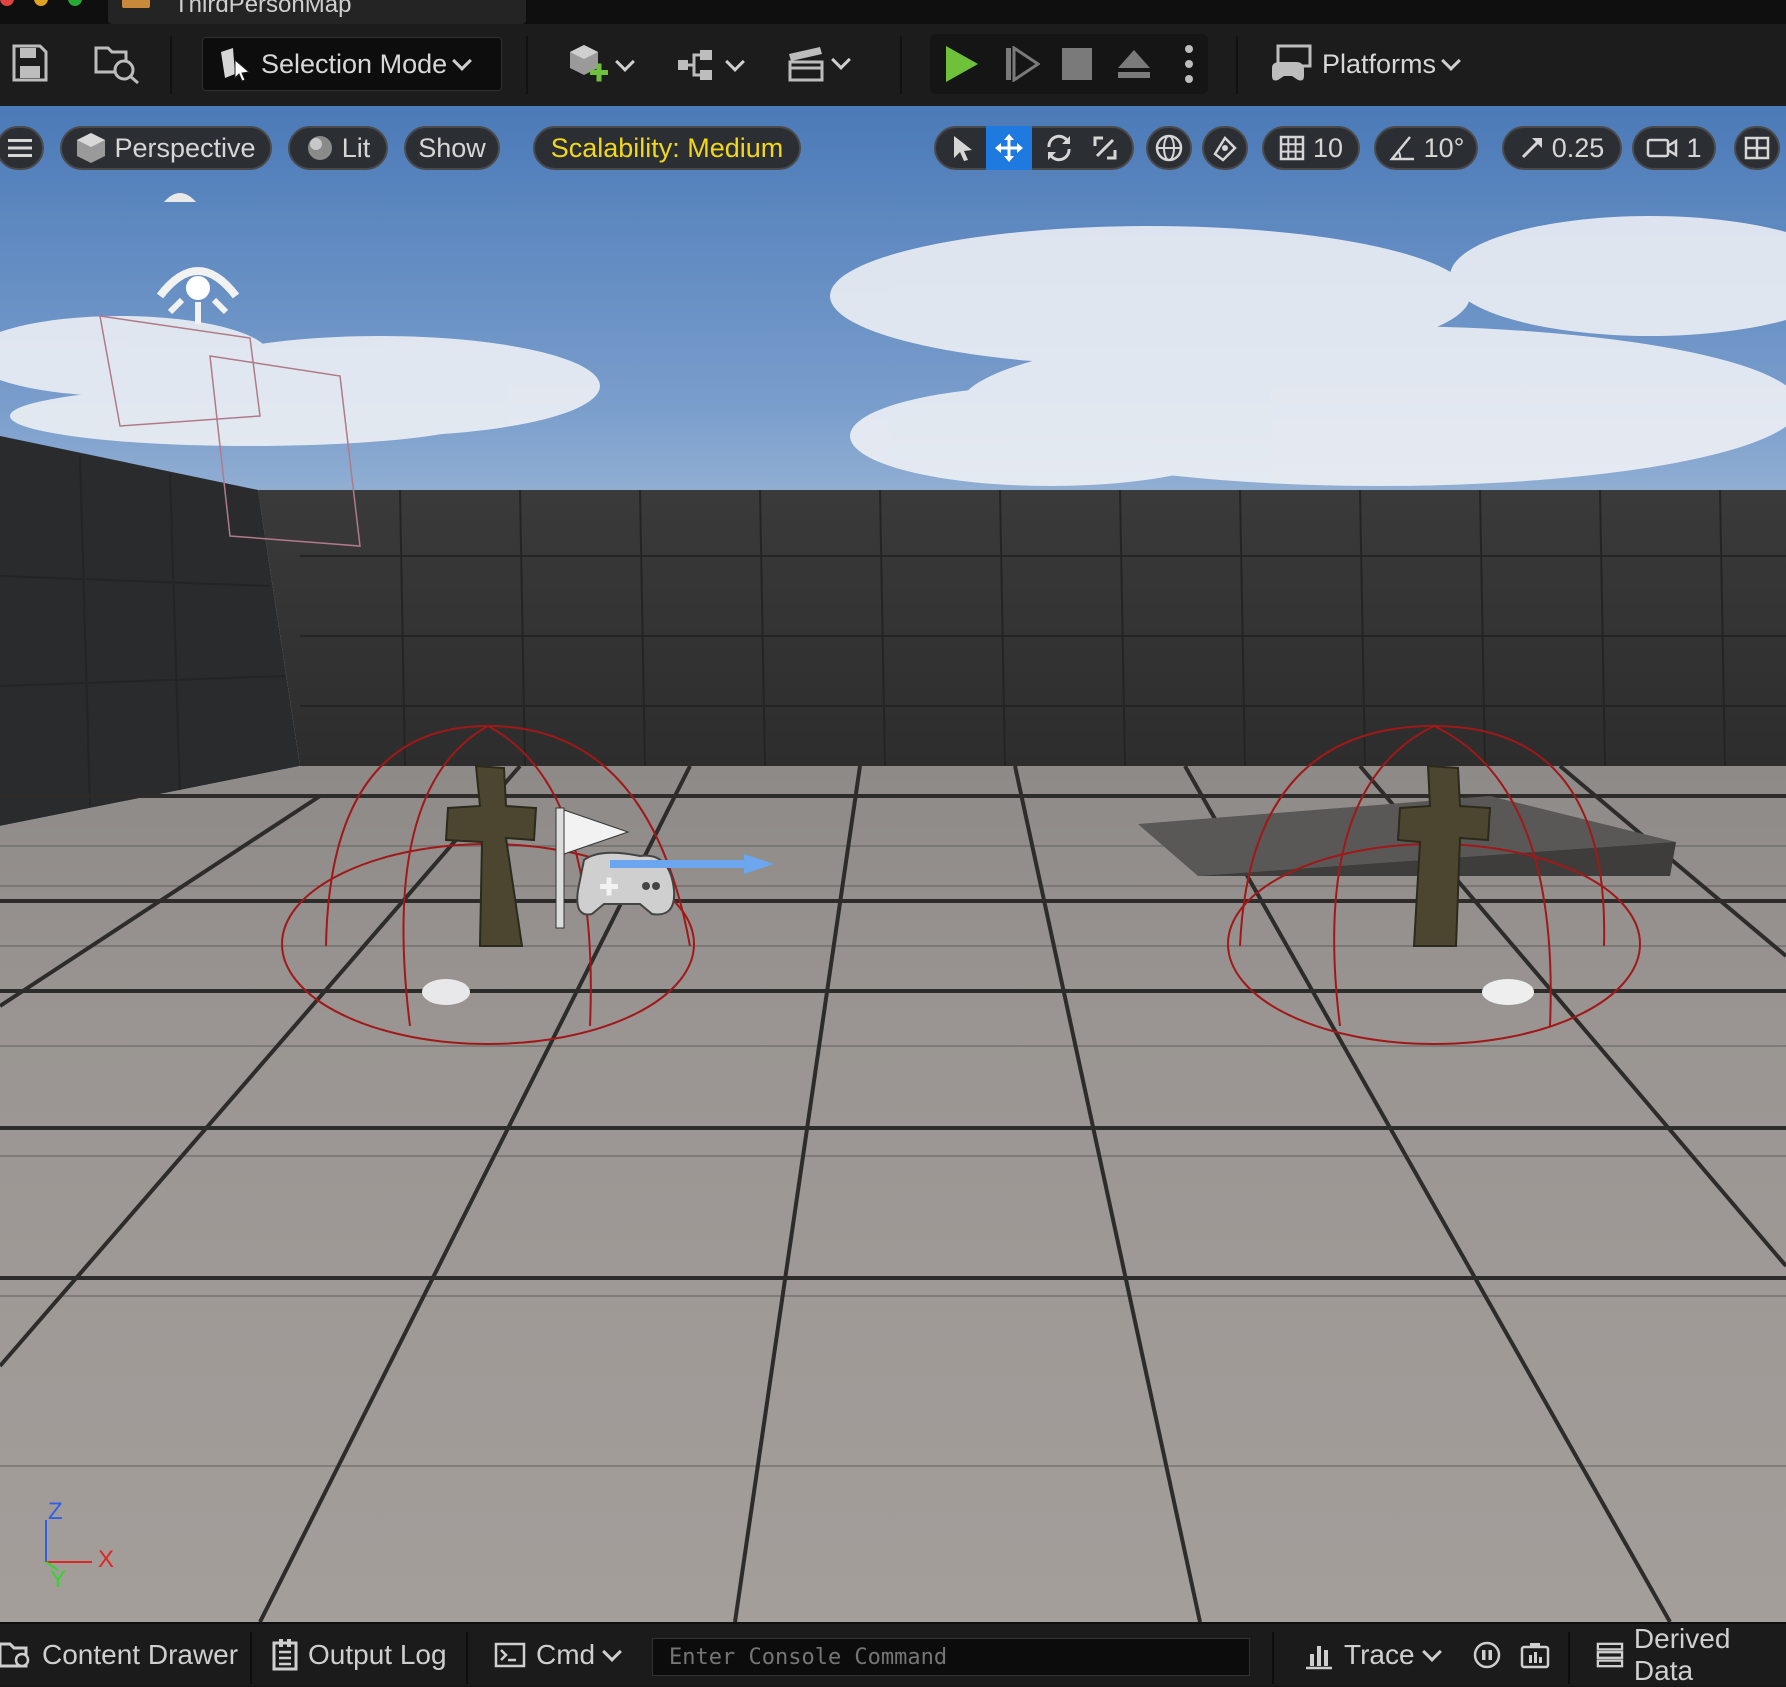 Image resolution: width=1786 pixels, height=1687 pixels. Describe the element at coordinates (893, 147) in the screenshot. I see `viewport-toolbar: Perspective Lit Show Scalability: Medium` at that location.